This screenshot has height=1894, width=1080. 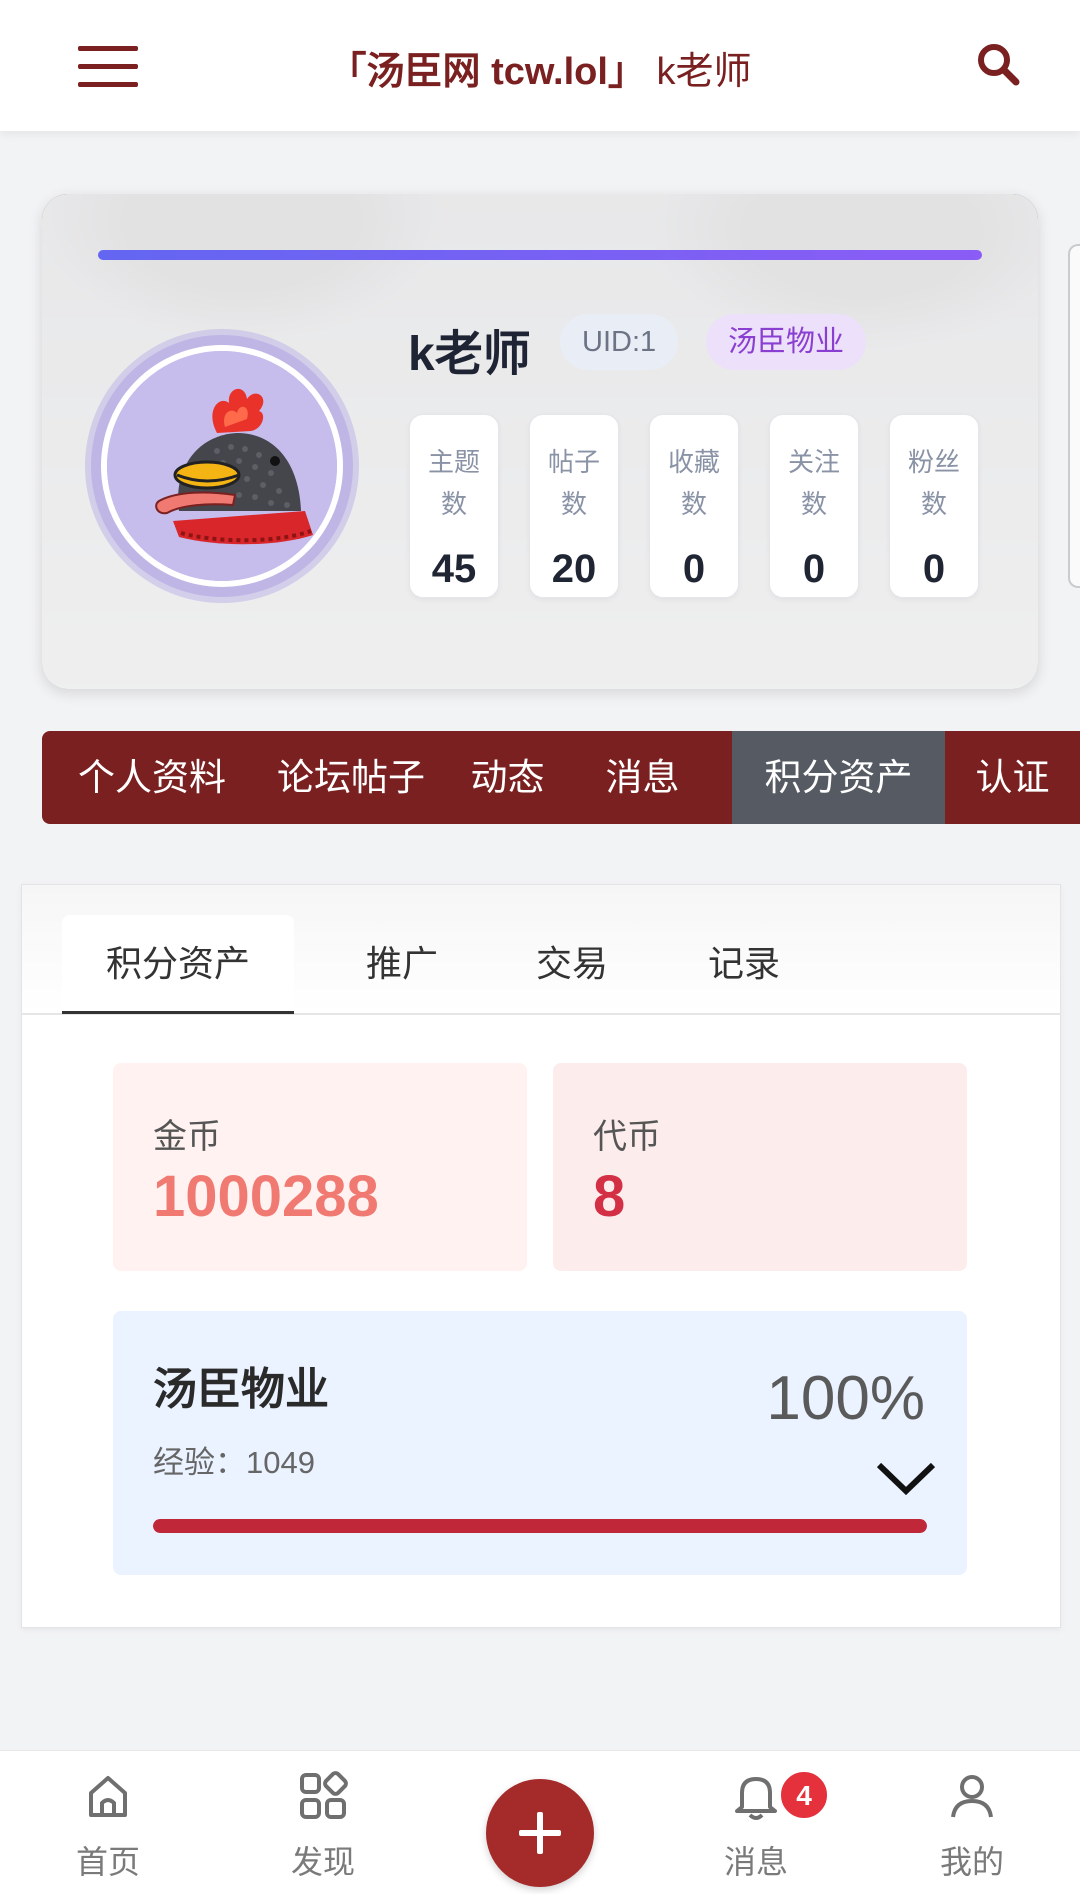 I want to click on add-post-button, so click(x=540, y=1833).